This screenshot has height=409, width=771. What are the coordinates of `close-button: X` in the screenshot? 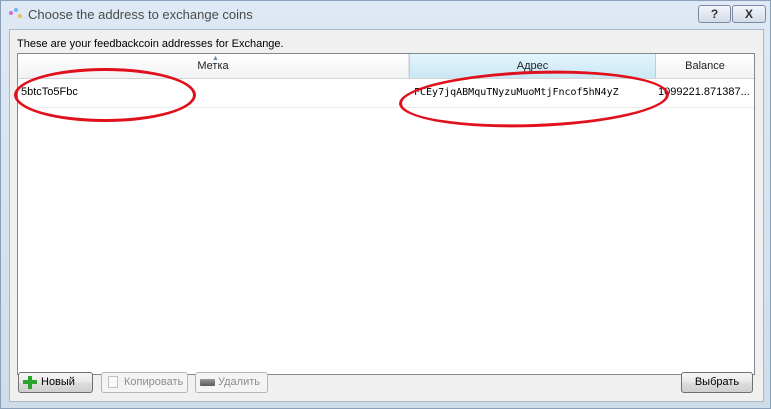 It's located at (749, 14).